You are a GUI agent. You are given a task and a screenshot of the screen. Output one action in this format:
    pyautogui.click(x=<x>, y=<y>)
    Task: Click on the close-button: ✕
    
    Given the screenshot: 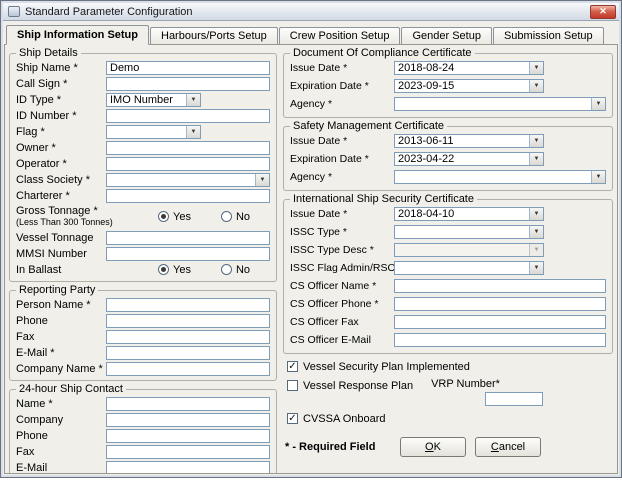 What is the action you would take?
    pyautogui.click(x=603, y=11)
    